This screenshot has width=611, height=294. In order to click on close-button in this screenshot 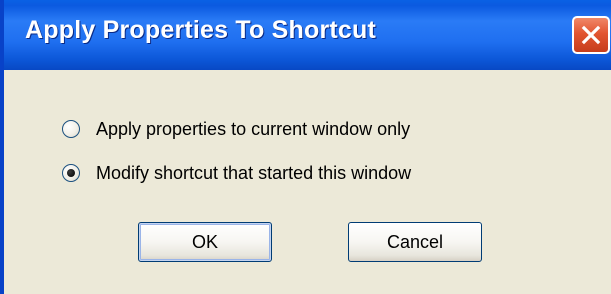, I will do `click(591, 35)`.